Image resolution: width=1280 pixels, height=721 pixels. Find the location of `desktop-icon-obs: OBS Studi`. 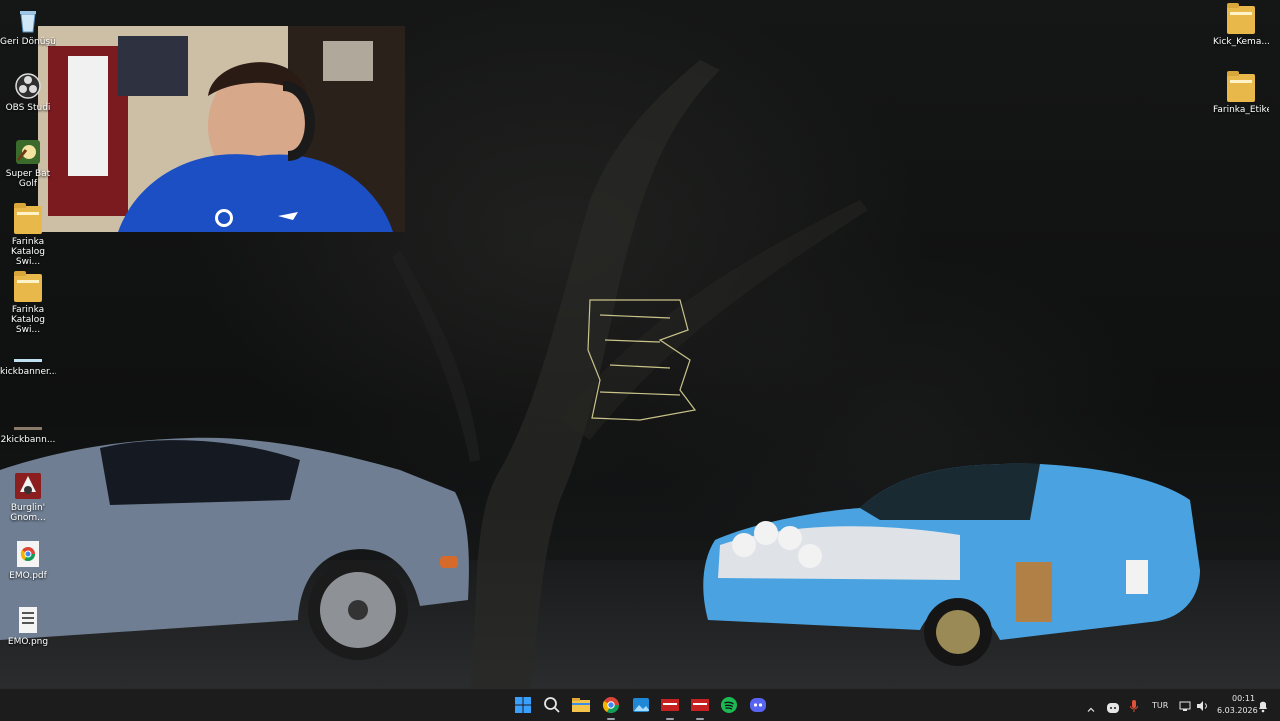

desktop-icon-obs: OBS Studi is located at coordinates (28, 92).